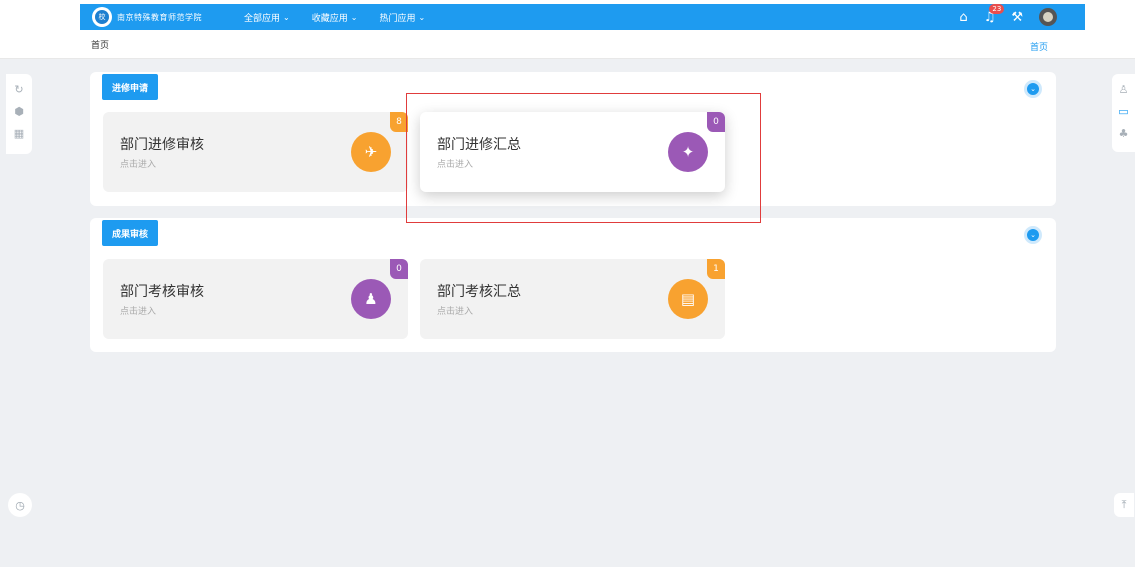 The image size is (1135, 567). I want to click on top-nav: 全部应用 ⌄ 收藏应用 ⌄ 热门应用 ⌄, so click(345, 17).